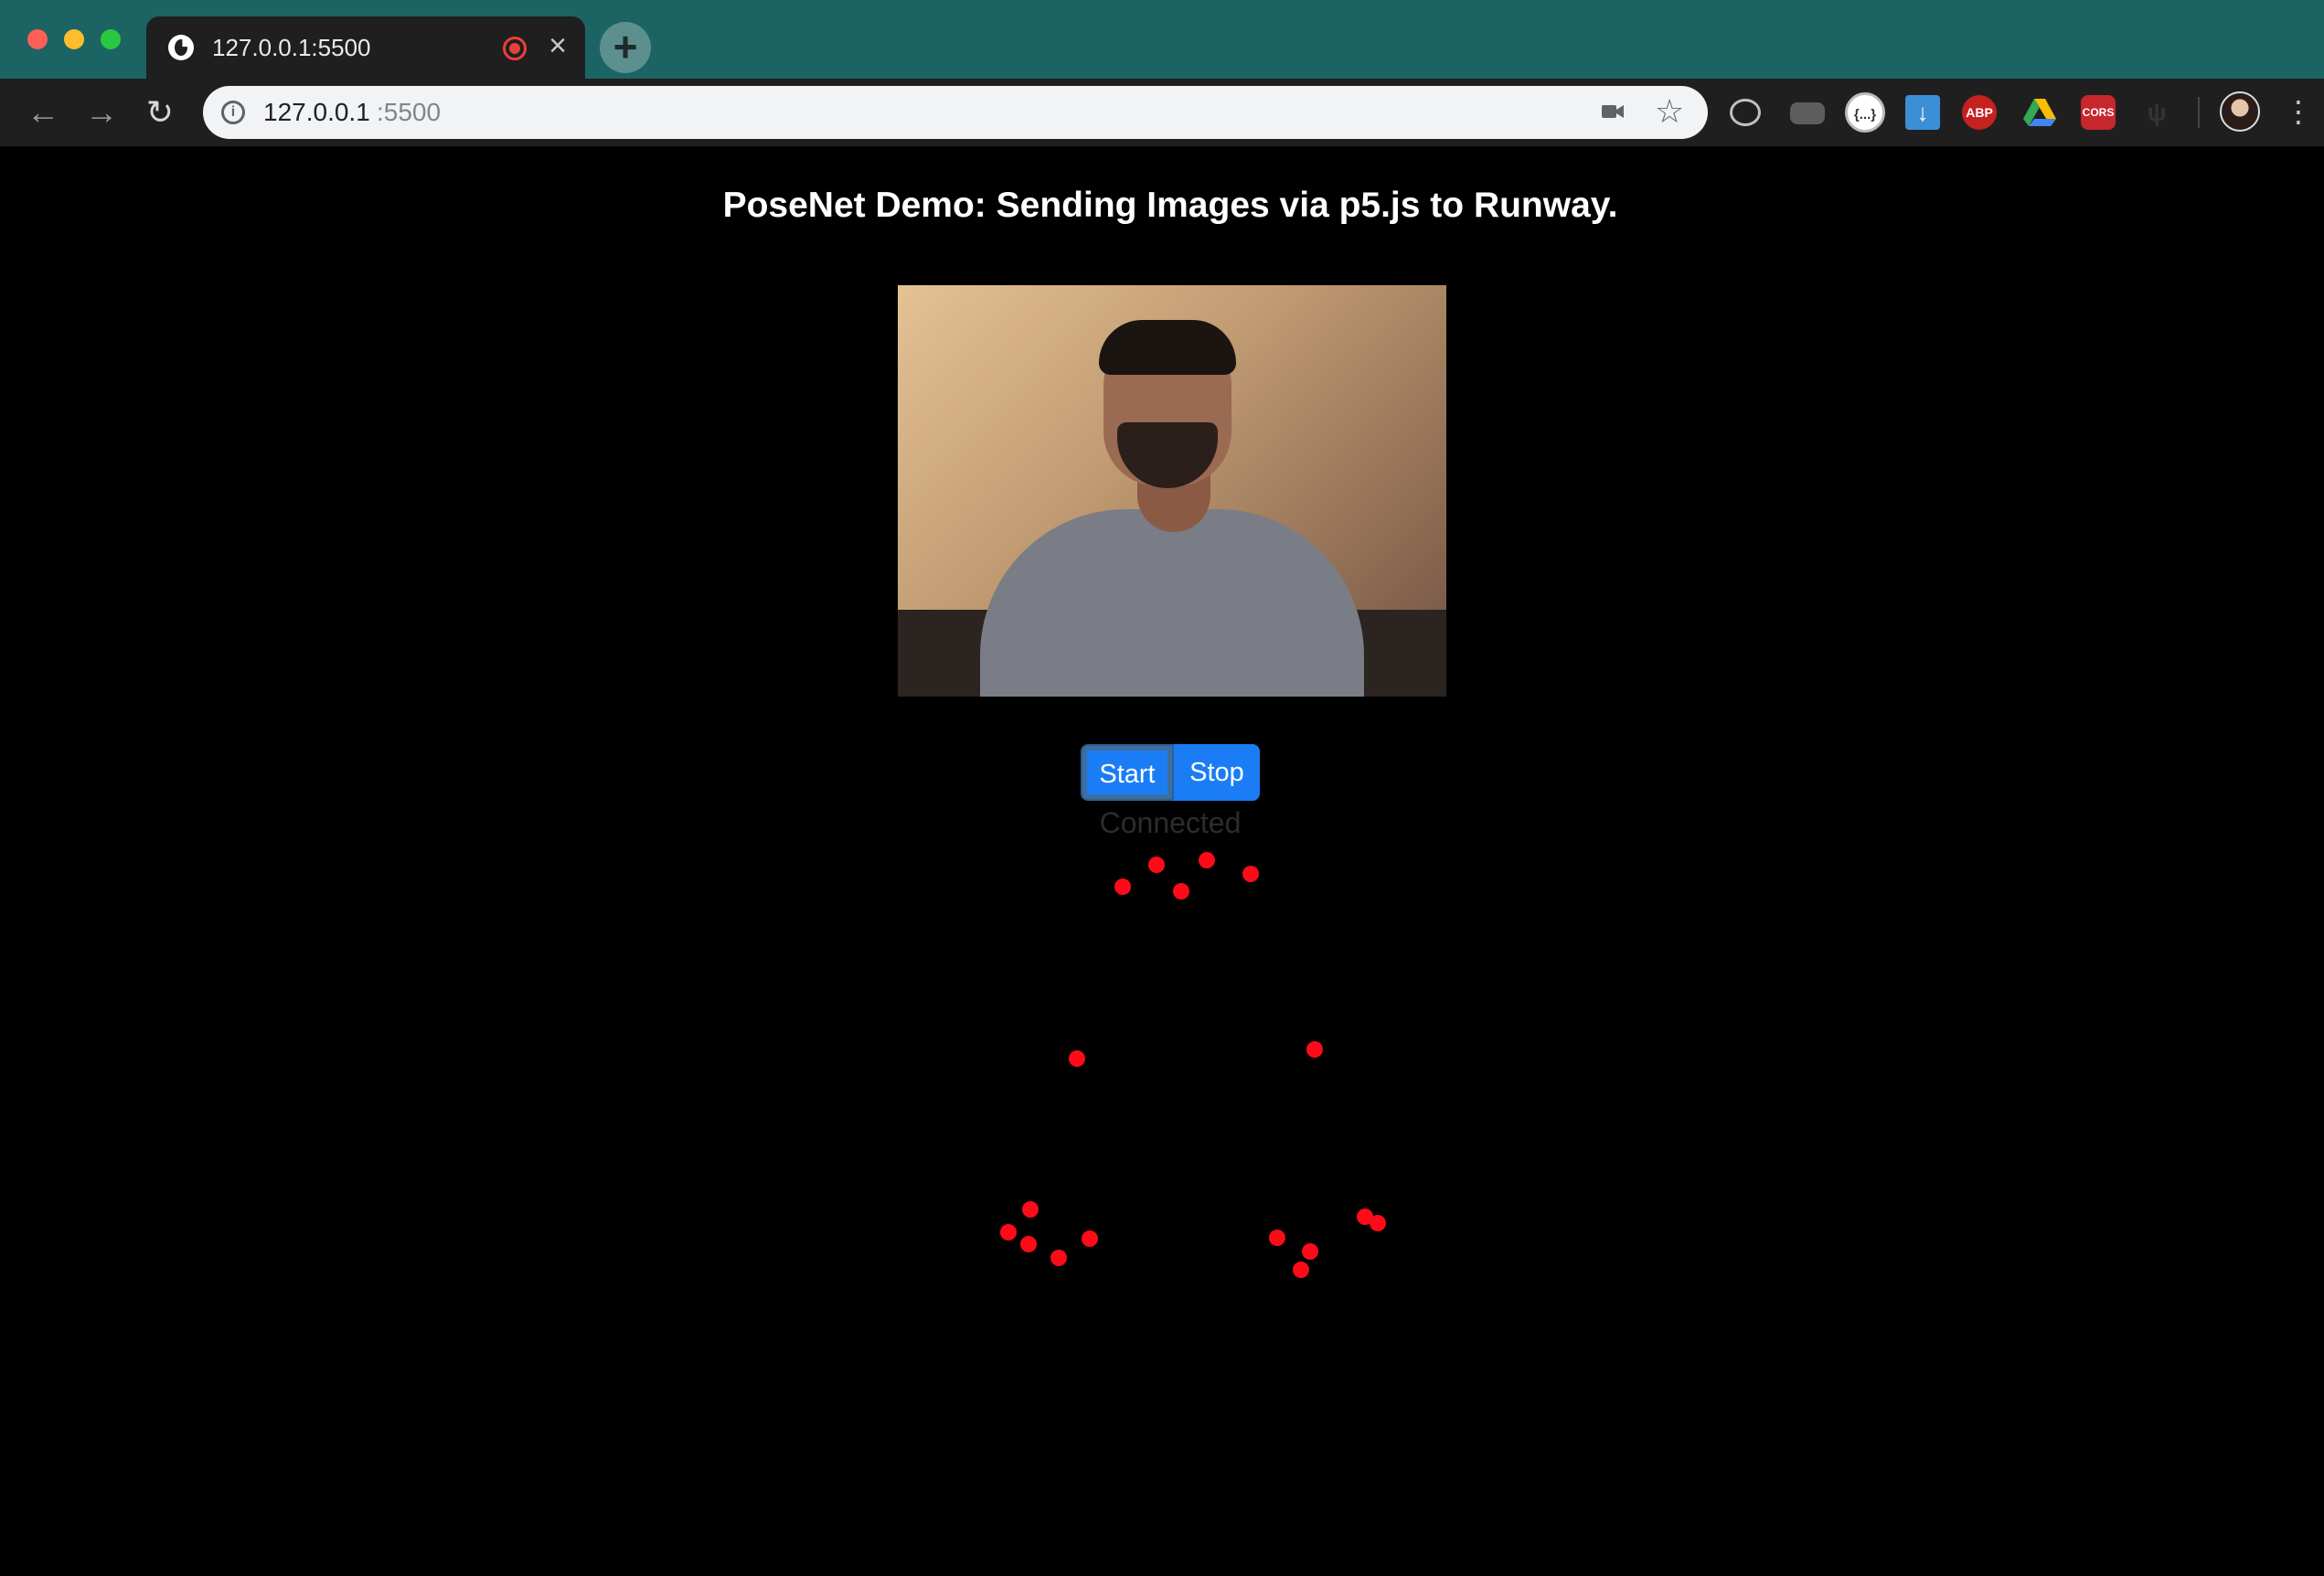 This screenshot has height=1576, width=2324. Describe the element at coordinates (1922, 112) in the screenshot. I see `download-icon: ↓` at that location.